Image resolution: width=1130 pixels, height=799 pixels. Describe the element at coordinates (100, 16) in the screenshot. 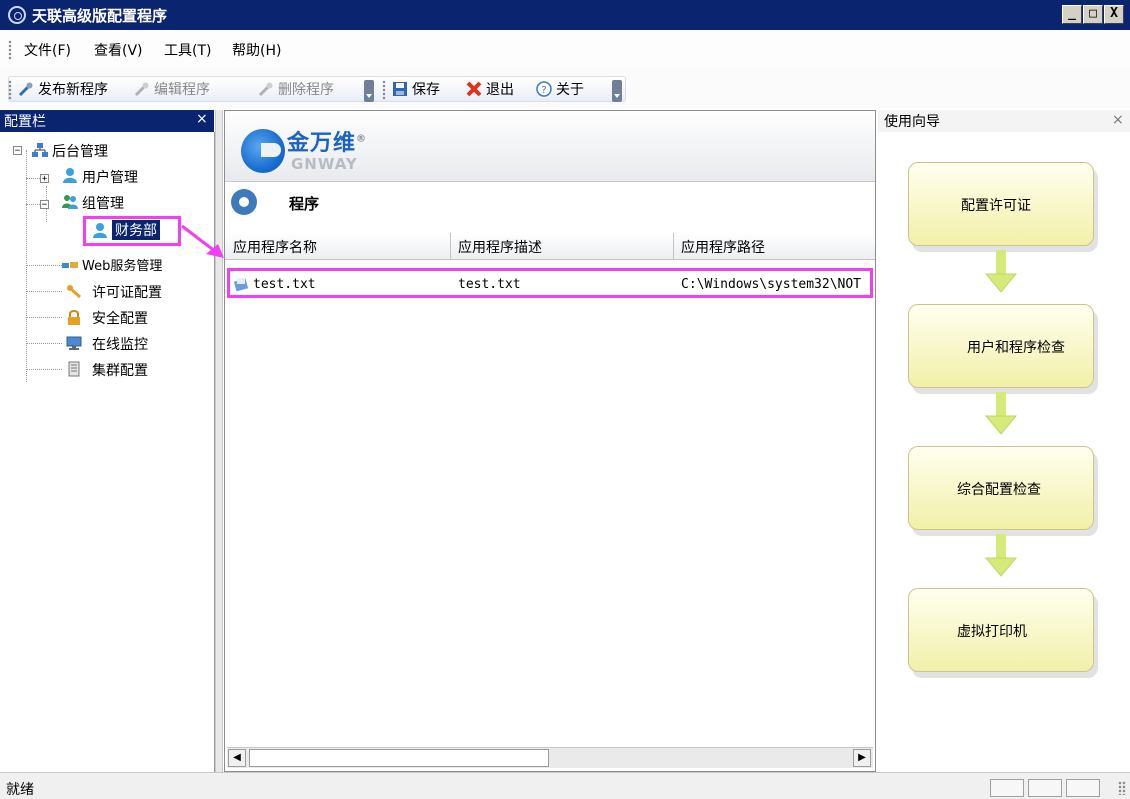

I see `window-title: 天联高级版配置程序` at that location.